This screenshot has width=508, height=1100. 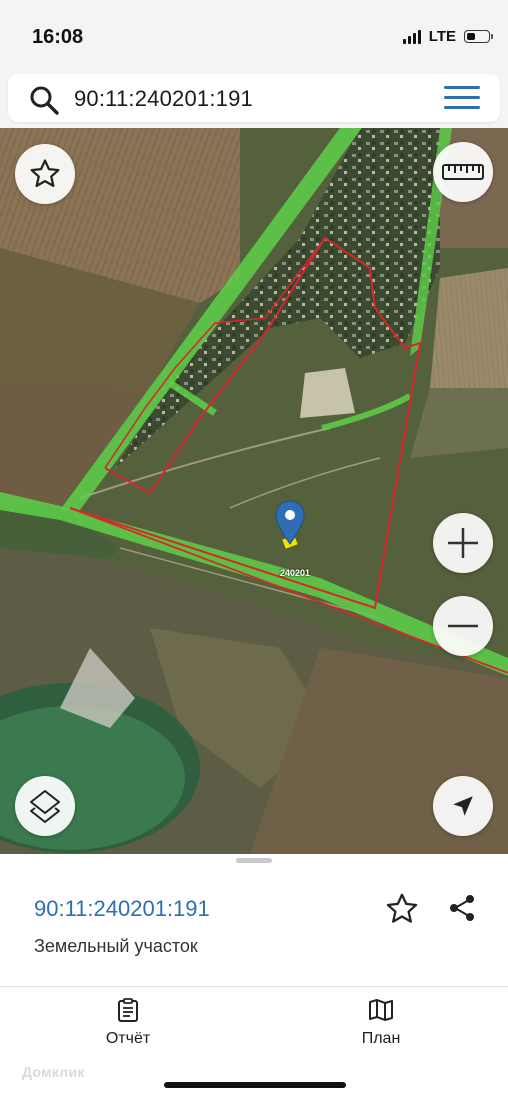 What do you see at coordinates (381, 1026) in the screenshot?
I see `plan-tab: План` at bounding box center [381, 1026].